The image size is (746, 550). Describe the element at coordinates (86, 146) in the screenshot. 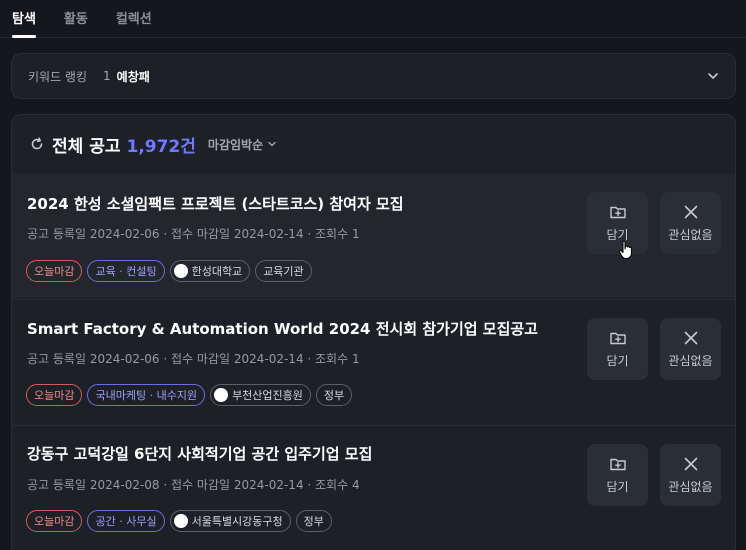

I see `total-label: 전체 공고` at that location.